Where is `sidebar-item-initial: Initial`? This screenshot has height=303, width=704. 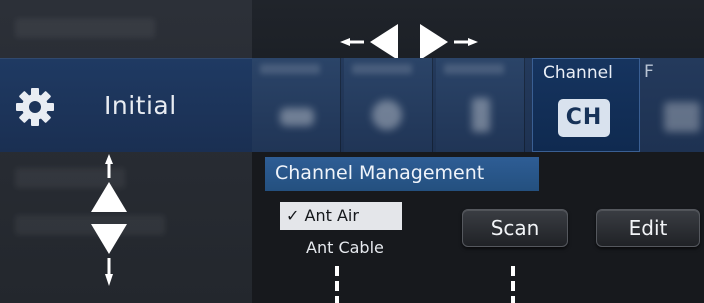 sidebar-item-initial: Initial is located at coordinates (126, 105).